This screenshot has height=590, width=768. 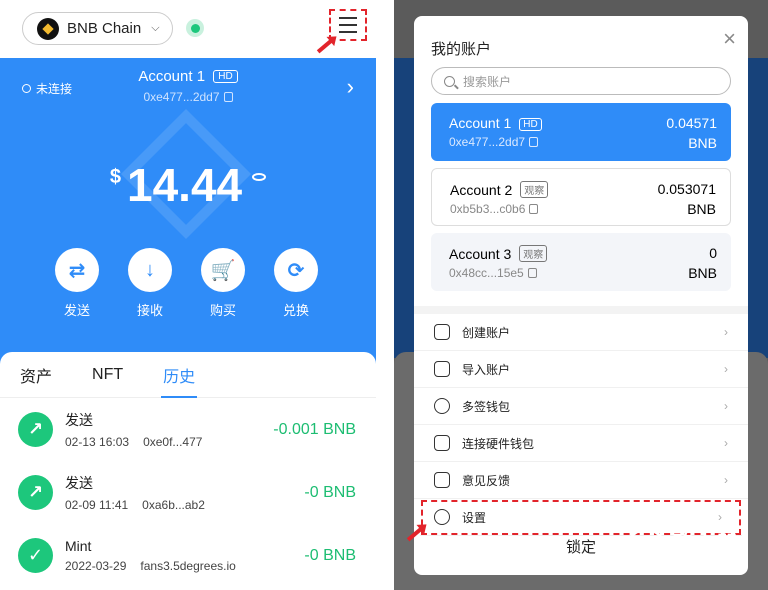 I want to click on account-item: Account 1 HD 0xe477...2dd7 0.04571 BNB, so click(x=581, y=132).